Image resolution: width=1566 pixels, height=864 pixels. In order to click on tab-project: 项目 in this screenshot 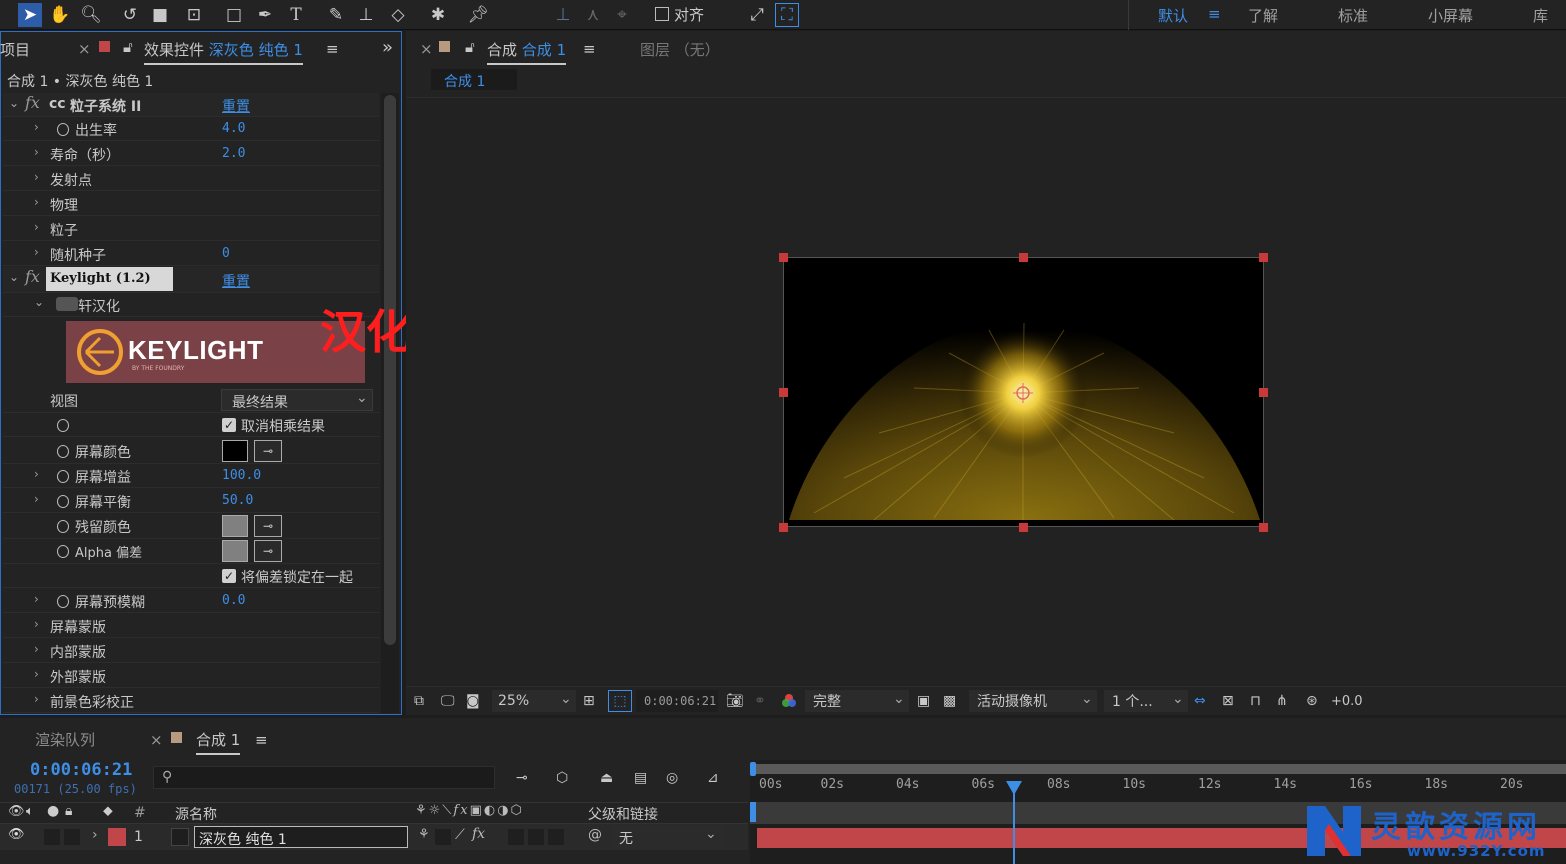, I will do `click(15, 49)`.